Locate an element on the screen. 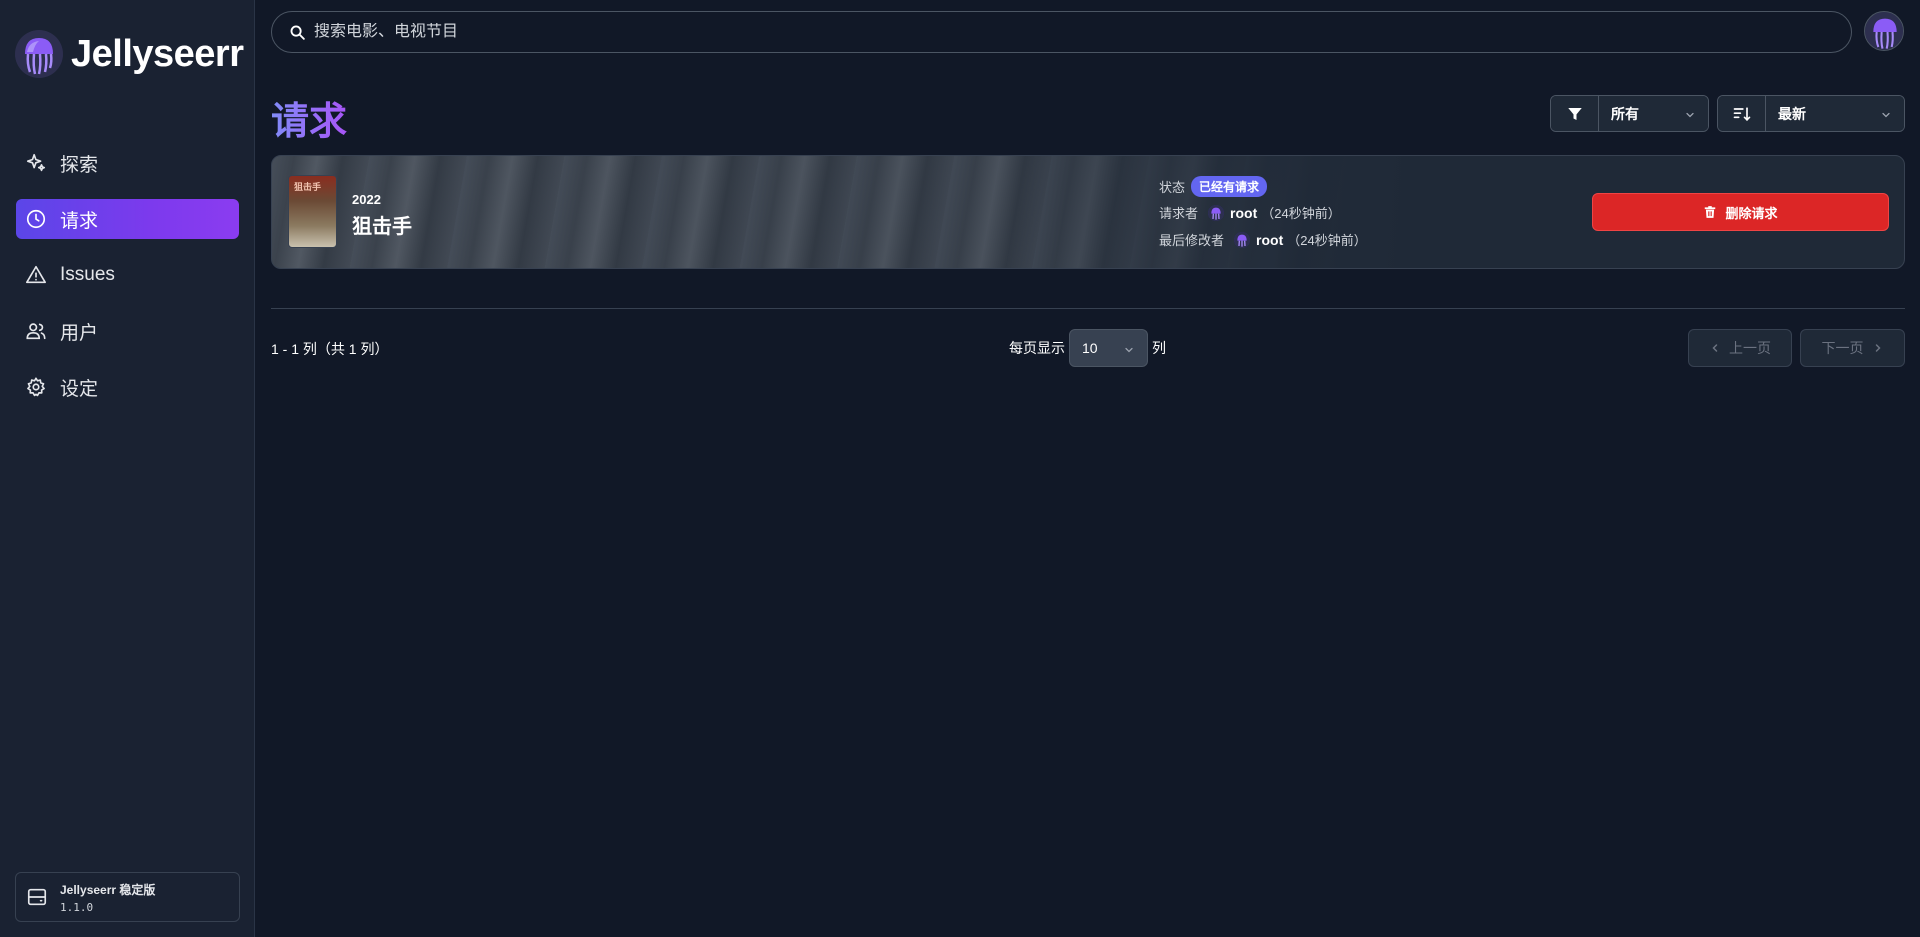 Image resolution: width=1920 pixels, height=937 pixels. requester-row: 请求者 root （24秒钟前） is located at coordinates (1250, 212).